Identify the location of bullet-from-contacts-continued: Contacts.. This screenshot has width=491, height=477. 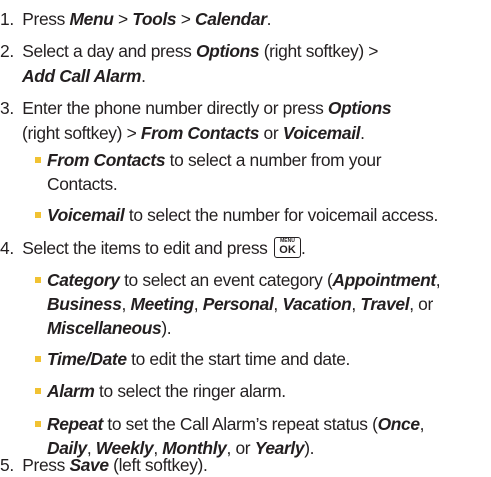
(82, 184).